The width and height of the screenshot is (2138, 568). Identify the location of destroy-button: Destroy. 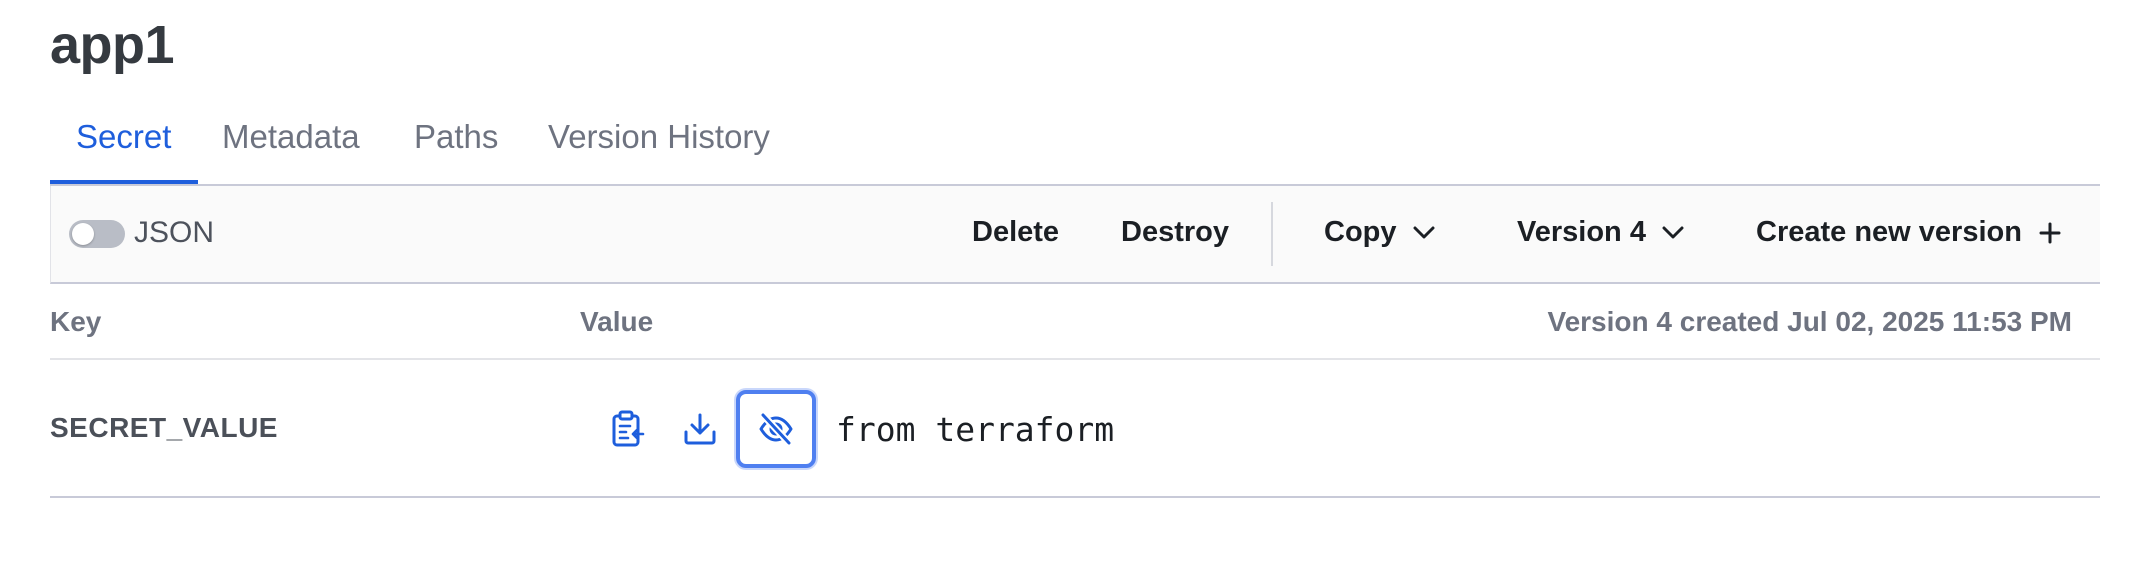
(1175, 232).